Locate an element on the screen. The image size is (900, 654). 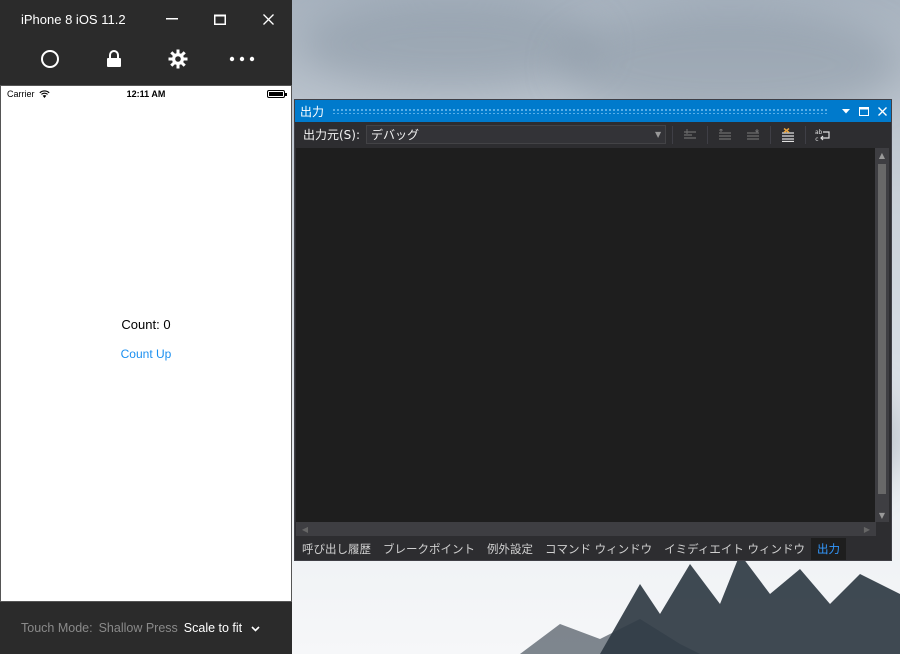
output-toolbar: 出力元(S): デバッグ ▼ ab c is located at coordinates (593, 134).